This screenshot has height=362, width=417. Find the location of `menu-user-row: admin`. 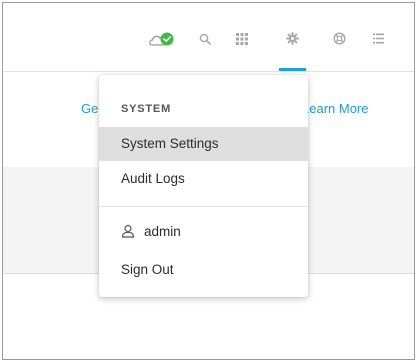

menu-user-row: admin is located at coordinates (151, 231).